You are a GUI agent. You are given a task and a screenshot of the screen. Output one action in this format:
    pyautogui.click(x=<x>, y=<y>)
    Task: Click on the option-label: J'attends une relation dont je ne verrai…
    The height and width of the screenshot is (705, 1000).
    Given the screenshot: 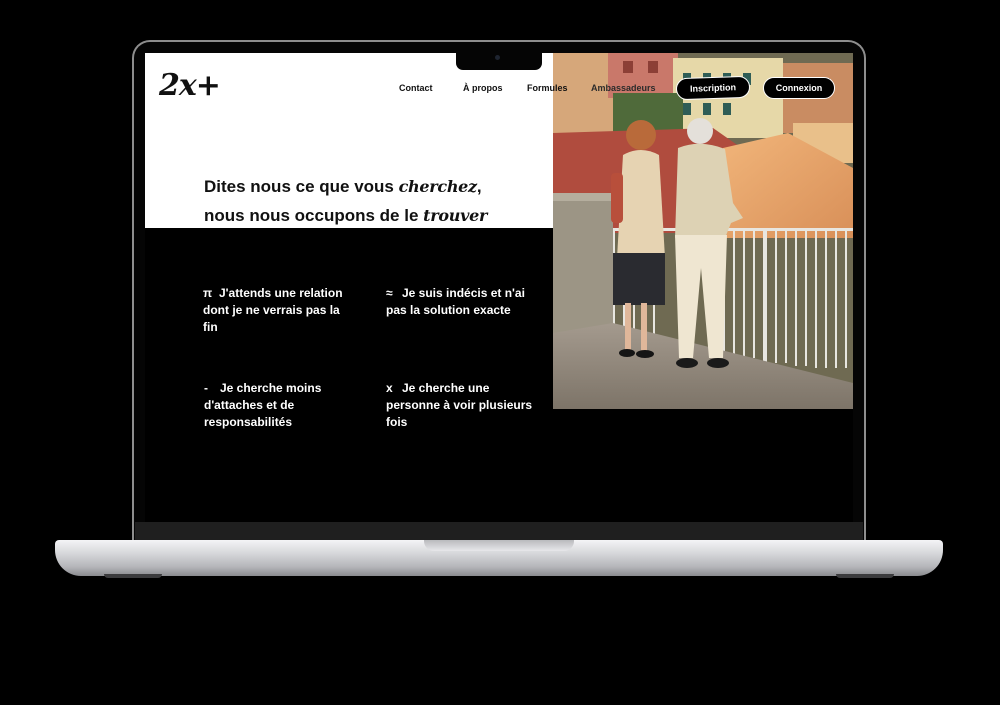 What is the action you would take?
    pyautogui.click(x=273, y=310)
    